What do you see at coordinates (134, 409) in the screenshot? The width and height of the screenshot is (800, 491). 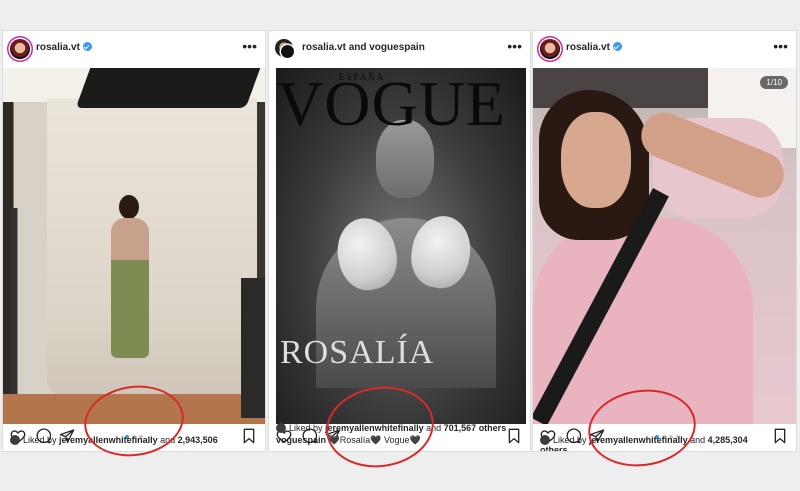 I see `photo-floor` at bounding box center [134, 409].